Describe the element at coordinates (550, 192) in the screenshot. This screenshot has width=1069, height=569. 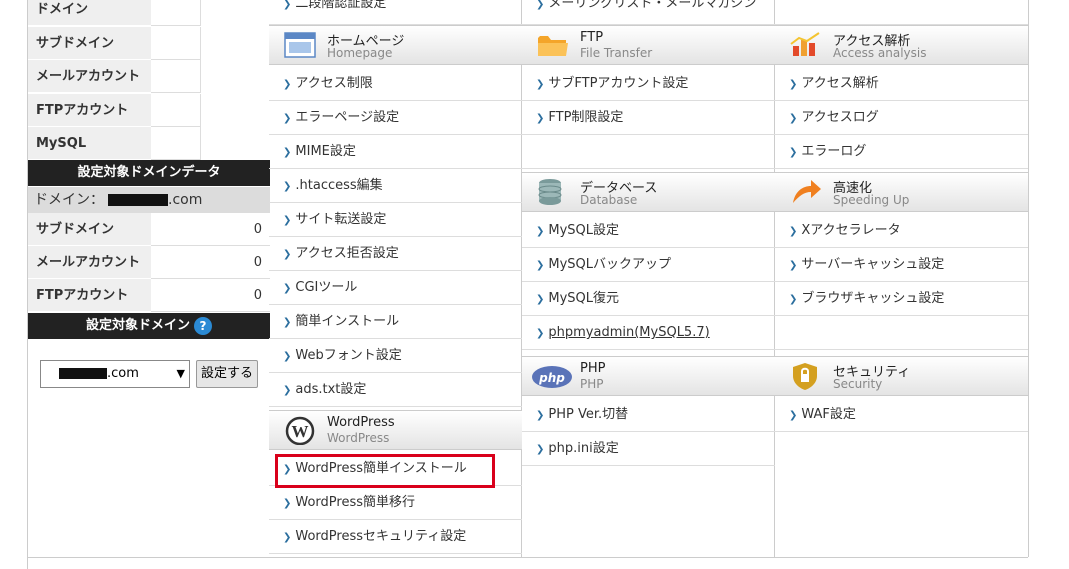
I see `database-icon` at that location.